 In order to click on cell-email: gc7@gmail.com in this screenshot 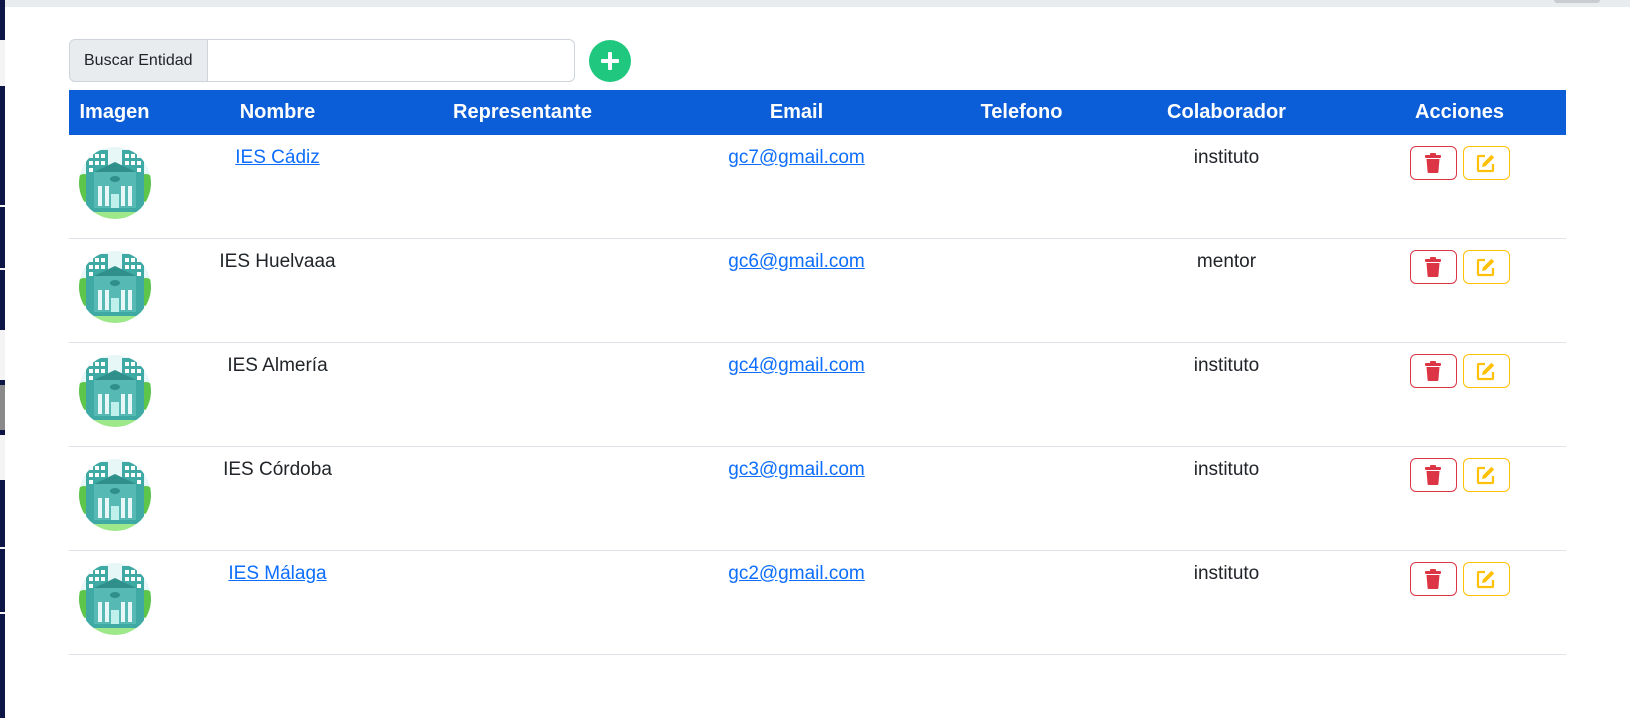, I will do `click(796, 187)`.